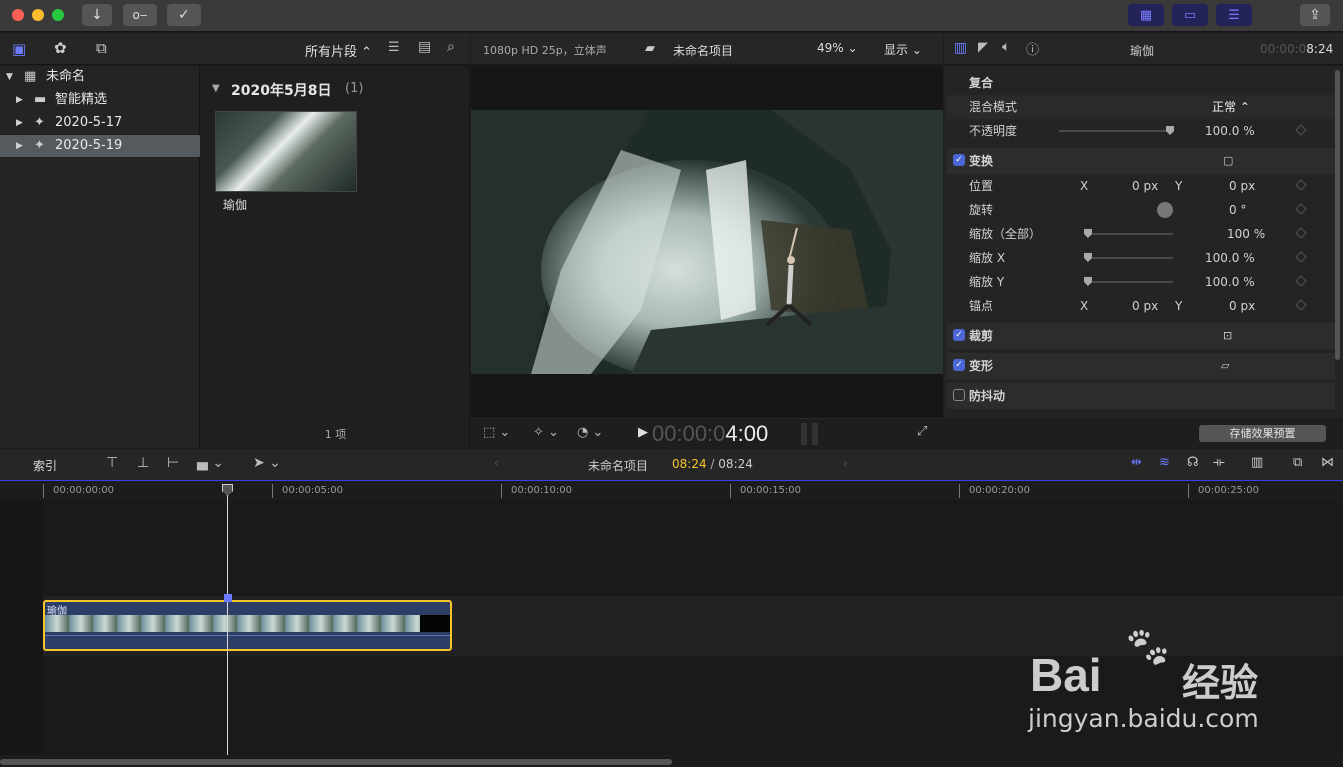 Image resolution: width=1343 pixels, height=767 pixels. What do you see at coordinates (336, 762) in the screenshot?
I see `timeline-scrollbar-thumb` at bounding box center [336, 762].